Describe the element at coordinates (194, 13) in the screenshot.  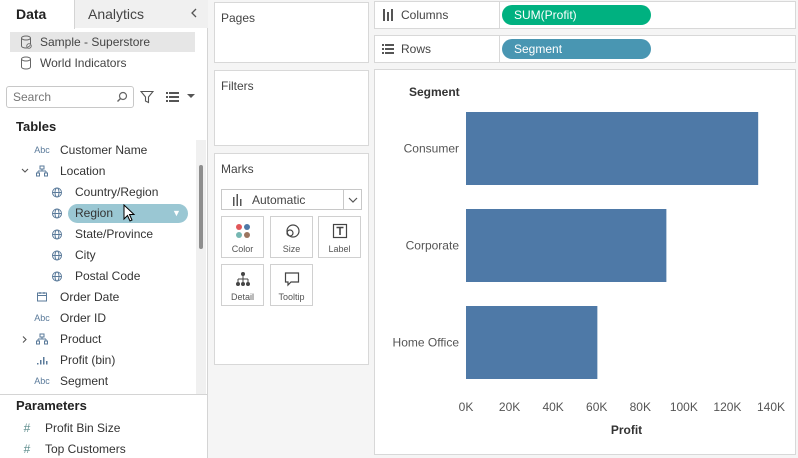
I see `collapse-pane-icon` at that location.